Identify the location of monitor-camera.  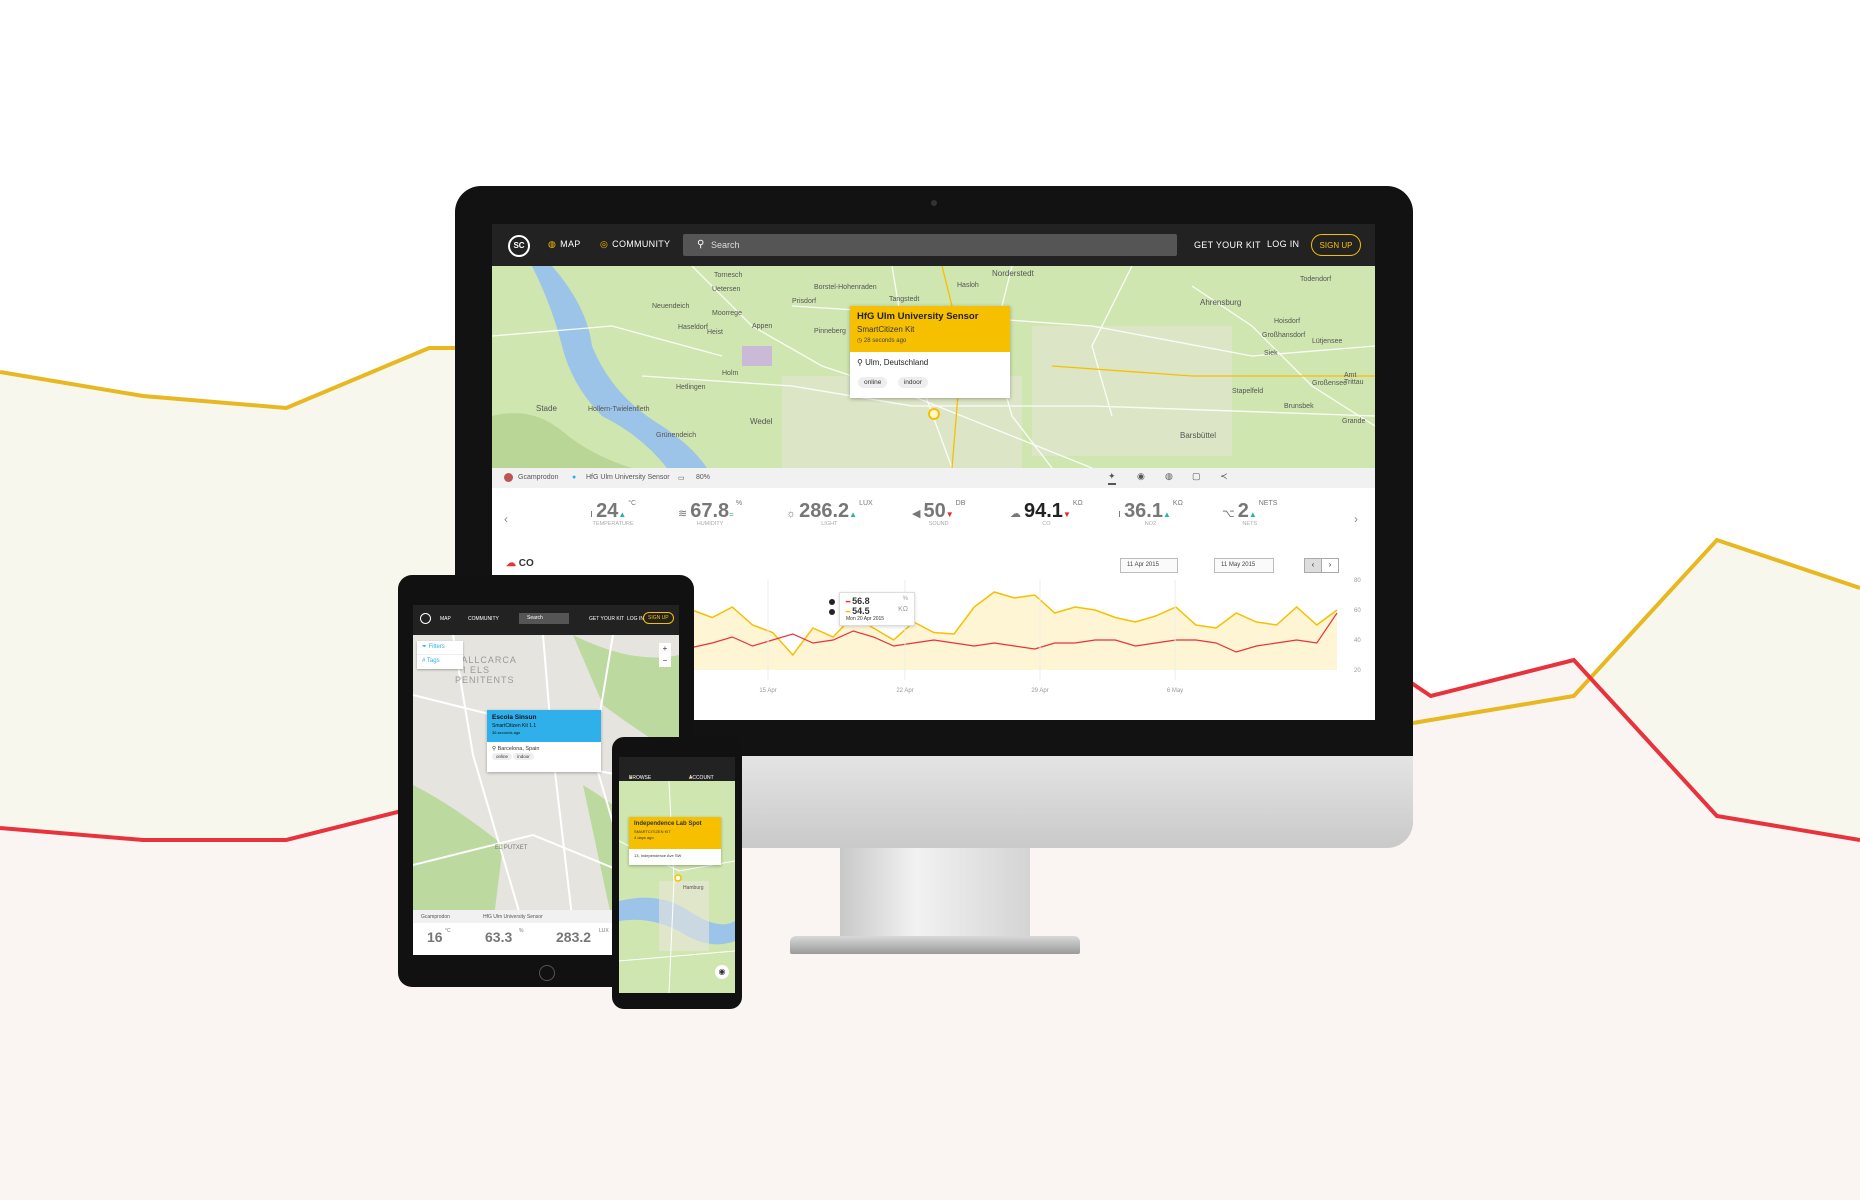
(934, 203).